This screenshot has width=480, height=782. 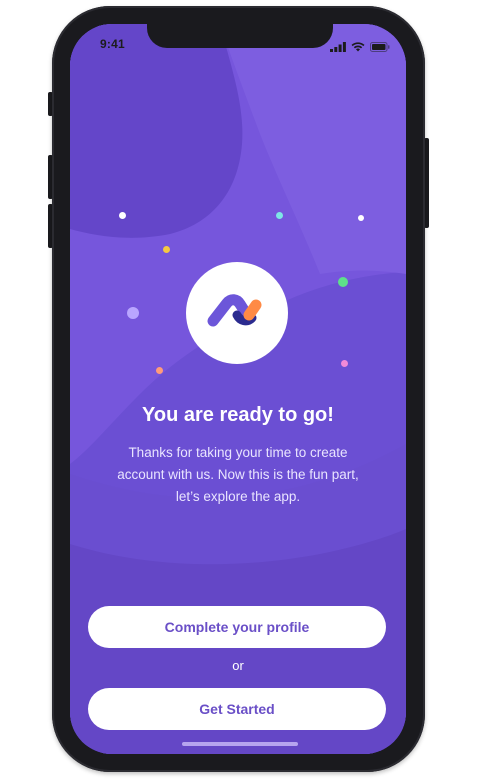 I want to click on get-started-button: Get Started, so click(x=237, y=709).